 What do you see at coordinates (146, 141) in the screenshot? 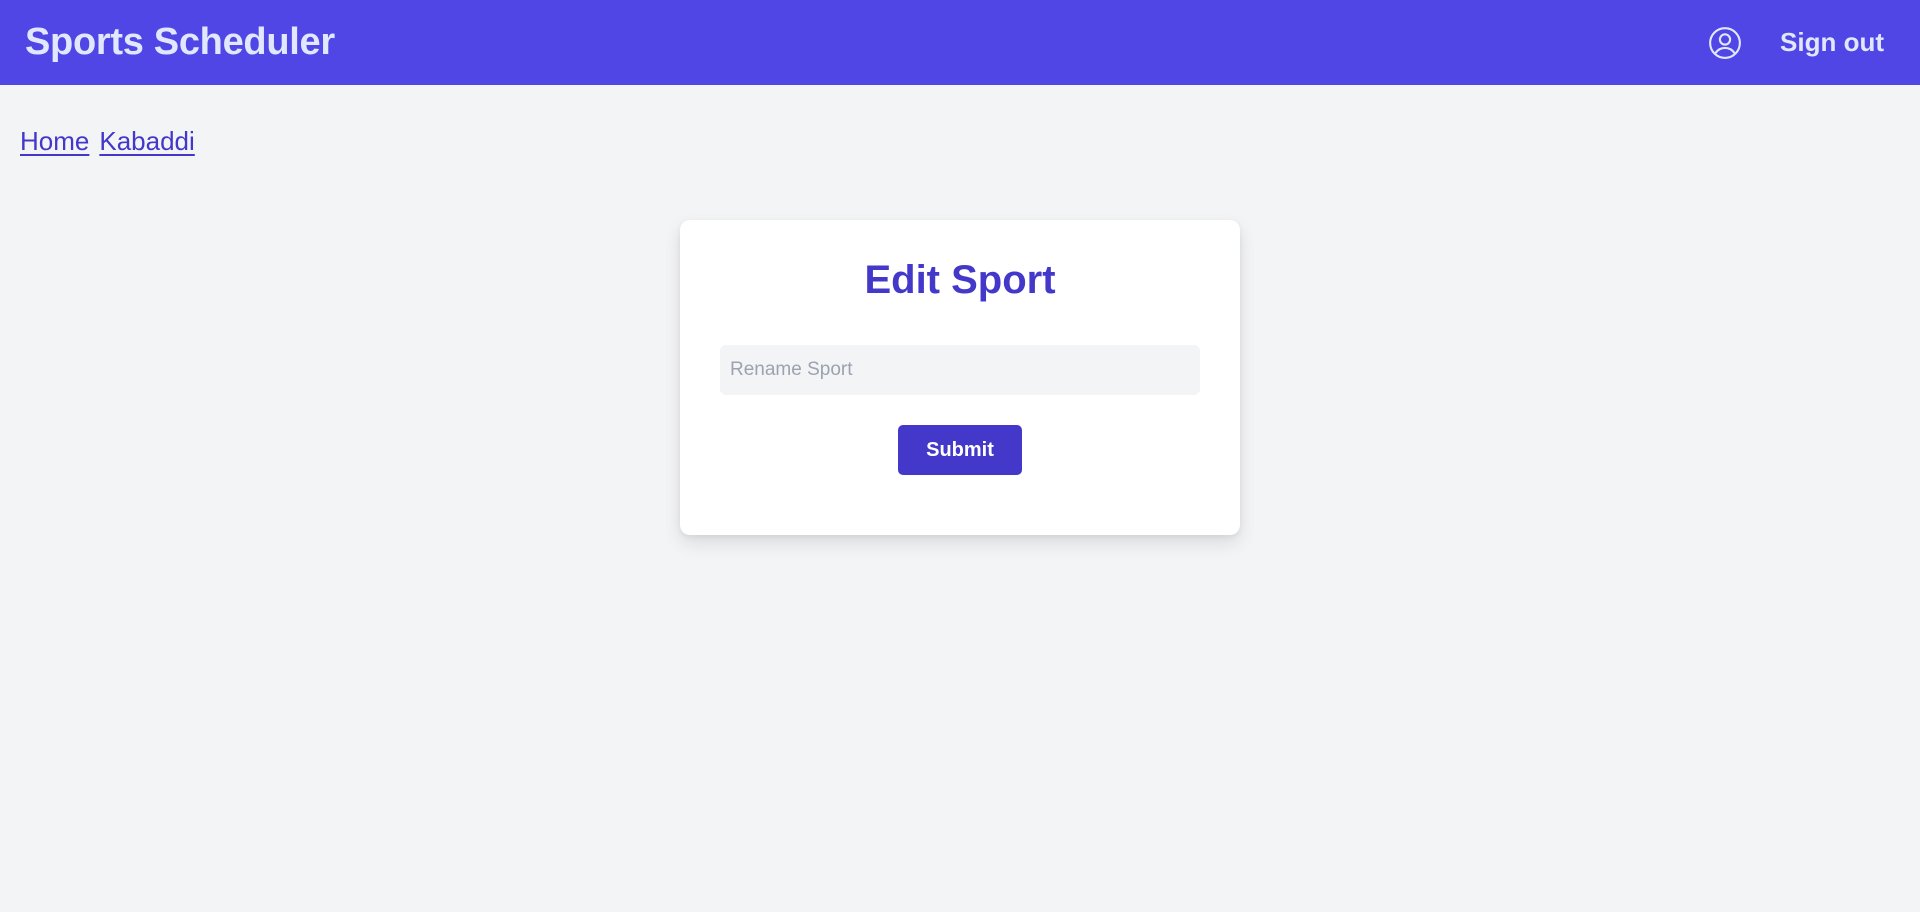
I see `breadcrumb-sport-link: Kabaddi` at bounding box center [146, 141].